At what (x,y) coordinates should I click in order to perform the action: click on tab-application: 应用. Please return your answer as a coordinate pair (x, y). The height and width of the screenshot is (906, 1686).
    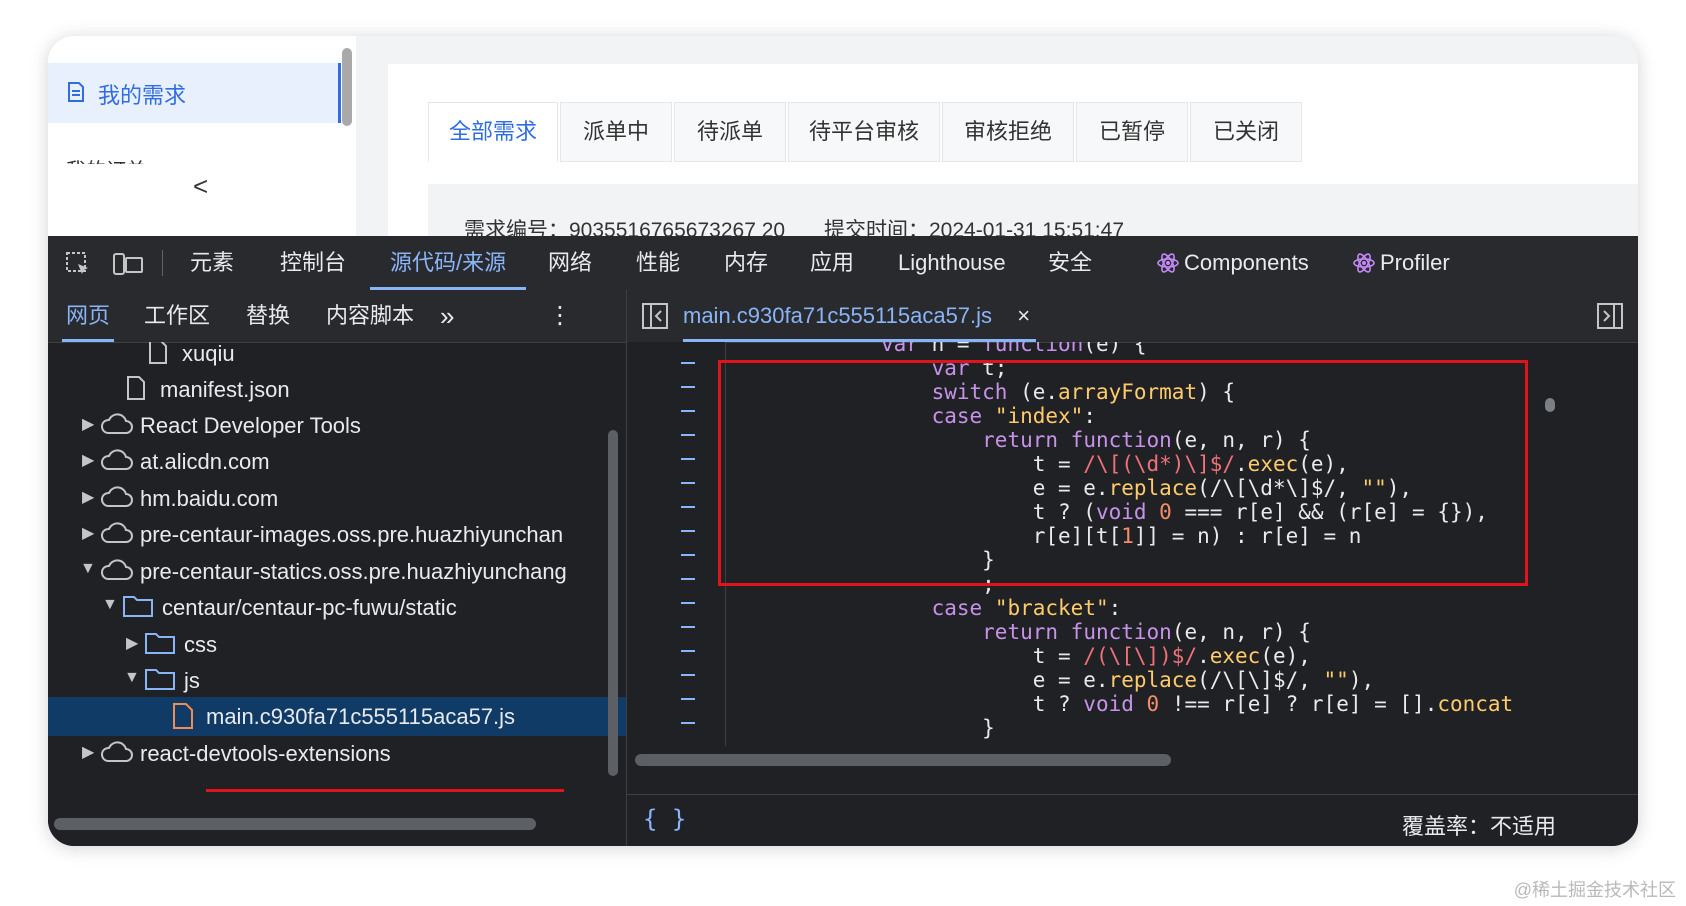
    Looking at the image, I should click on (832, 263).